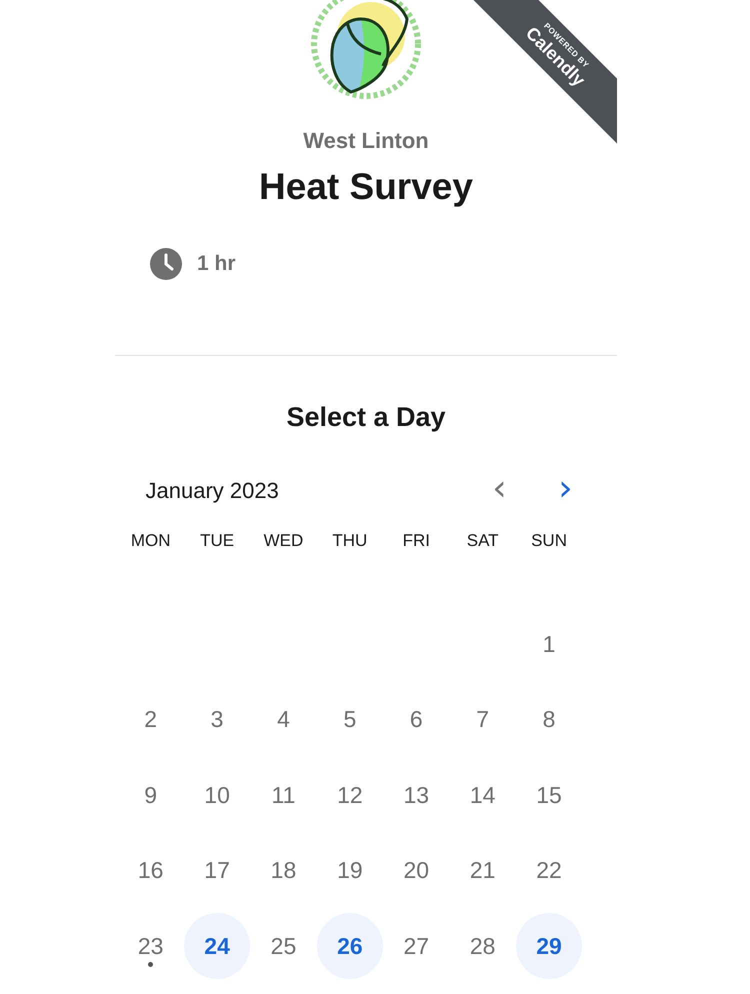 The image size is (750, 994). I want to click on weekday-label: MON, so click(151, 541).